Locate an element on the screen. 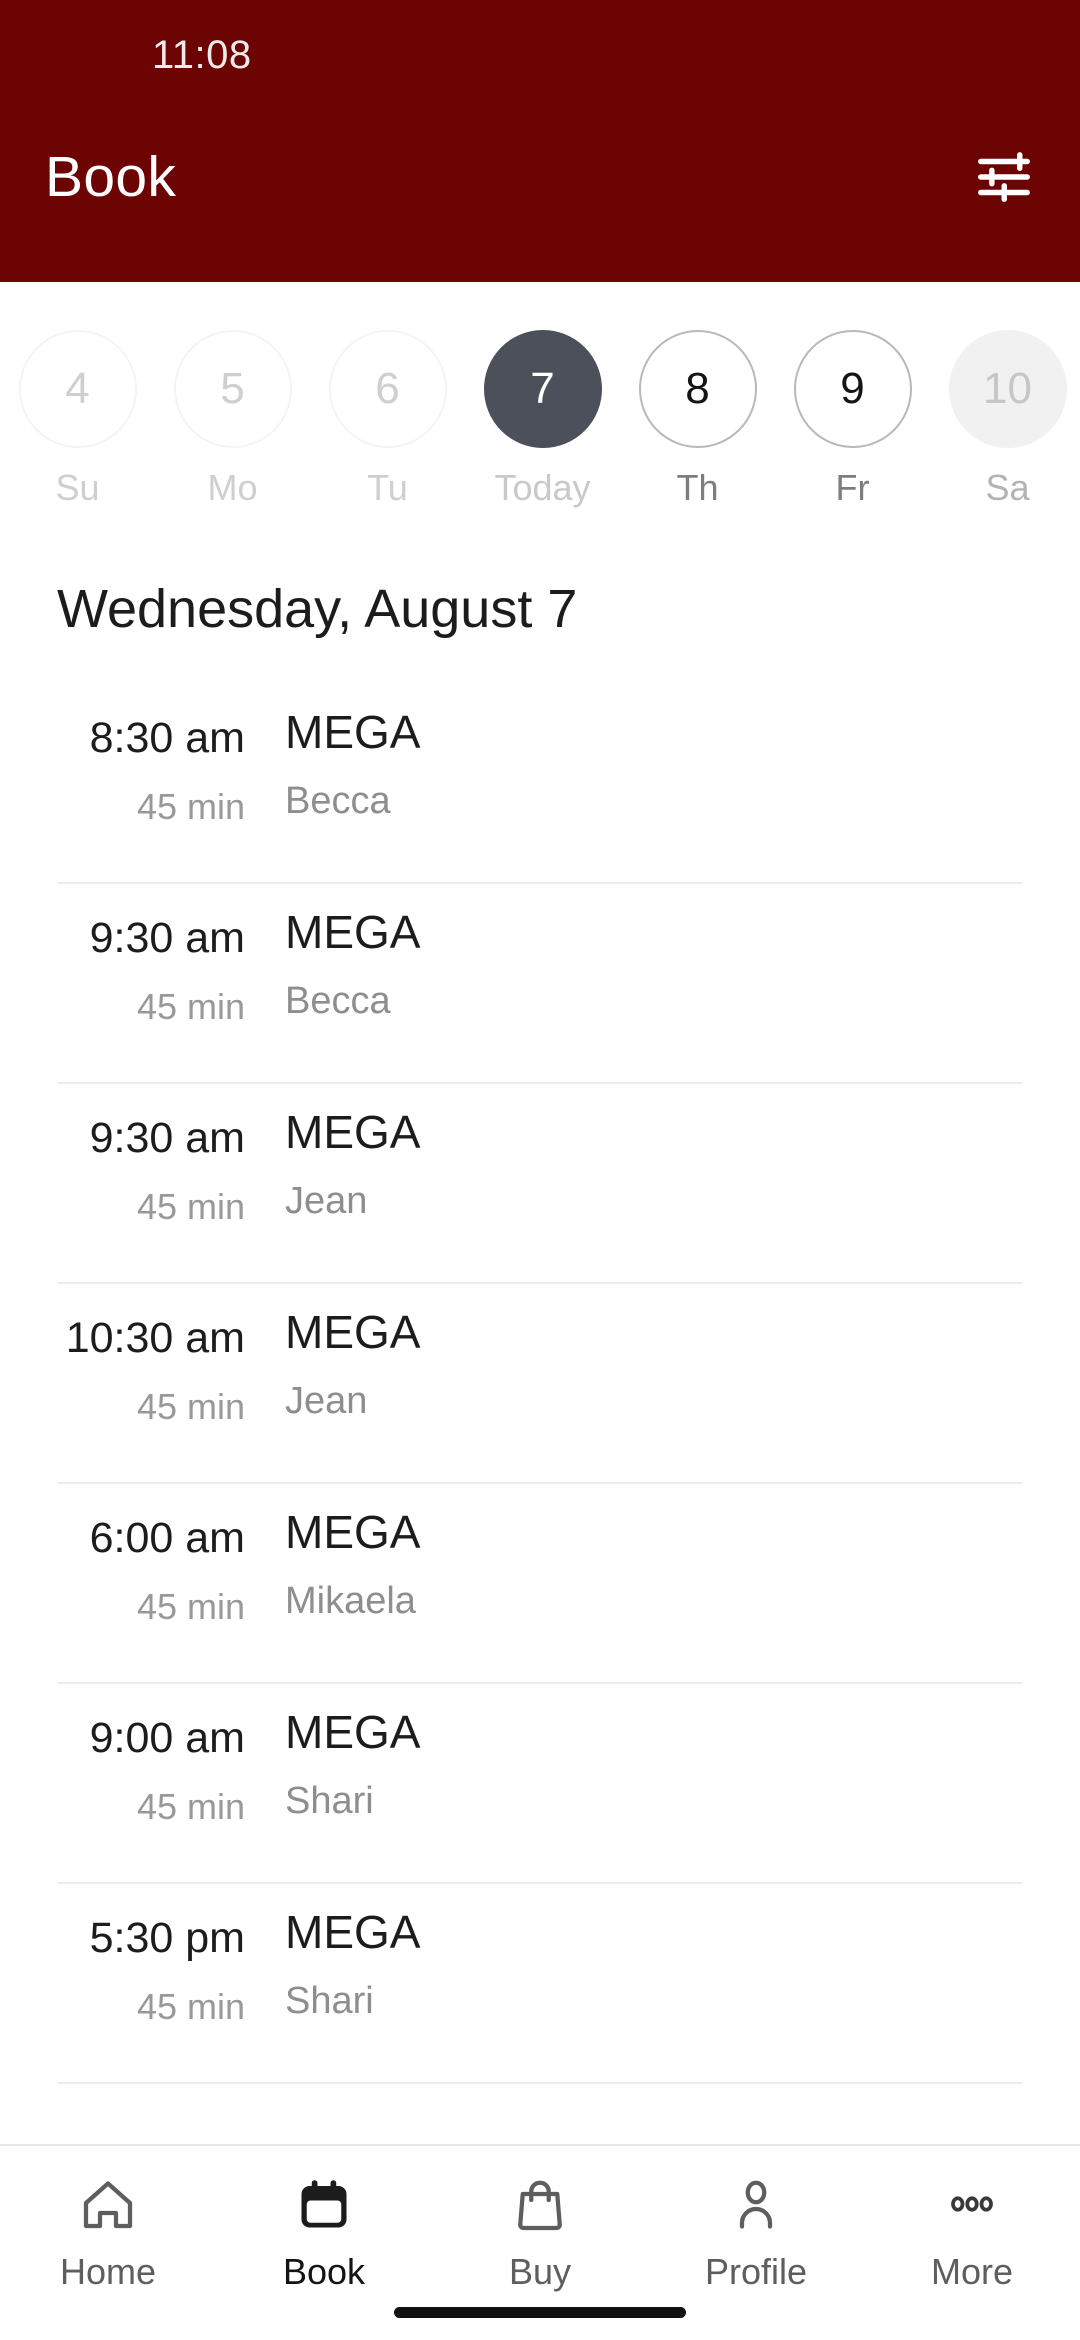  date-circle: 9 is located at coordinates (852, 389).